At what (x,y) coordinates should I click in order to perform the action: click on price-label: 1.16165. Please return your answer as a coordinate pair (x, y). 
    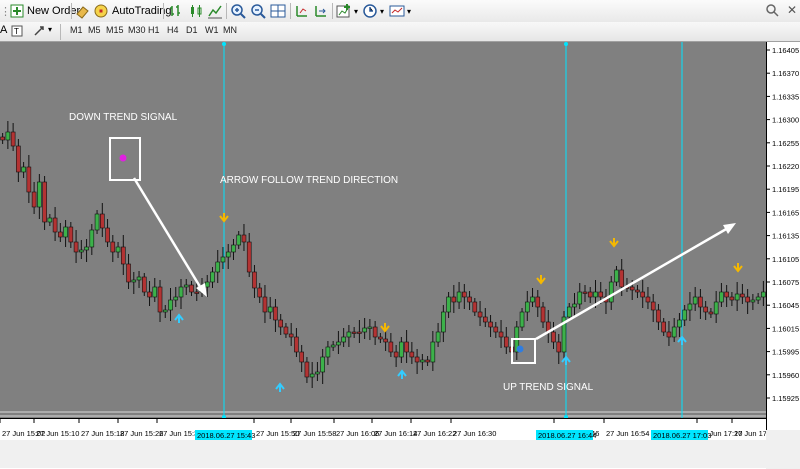
    Looking at the image, I should click on (785, 212).